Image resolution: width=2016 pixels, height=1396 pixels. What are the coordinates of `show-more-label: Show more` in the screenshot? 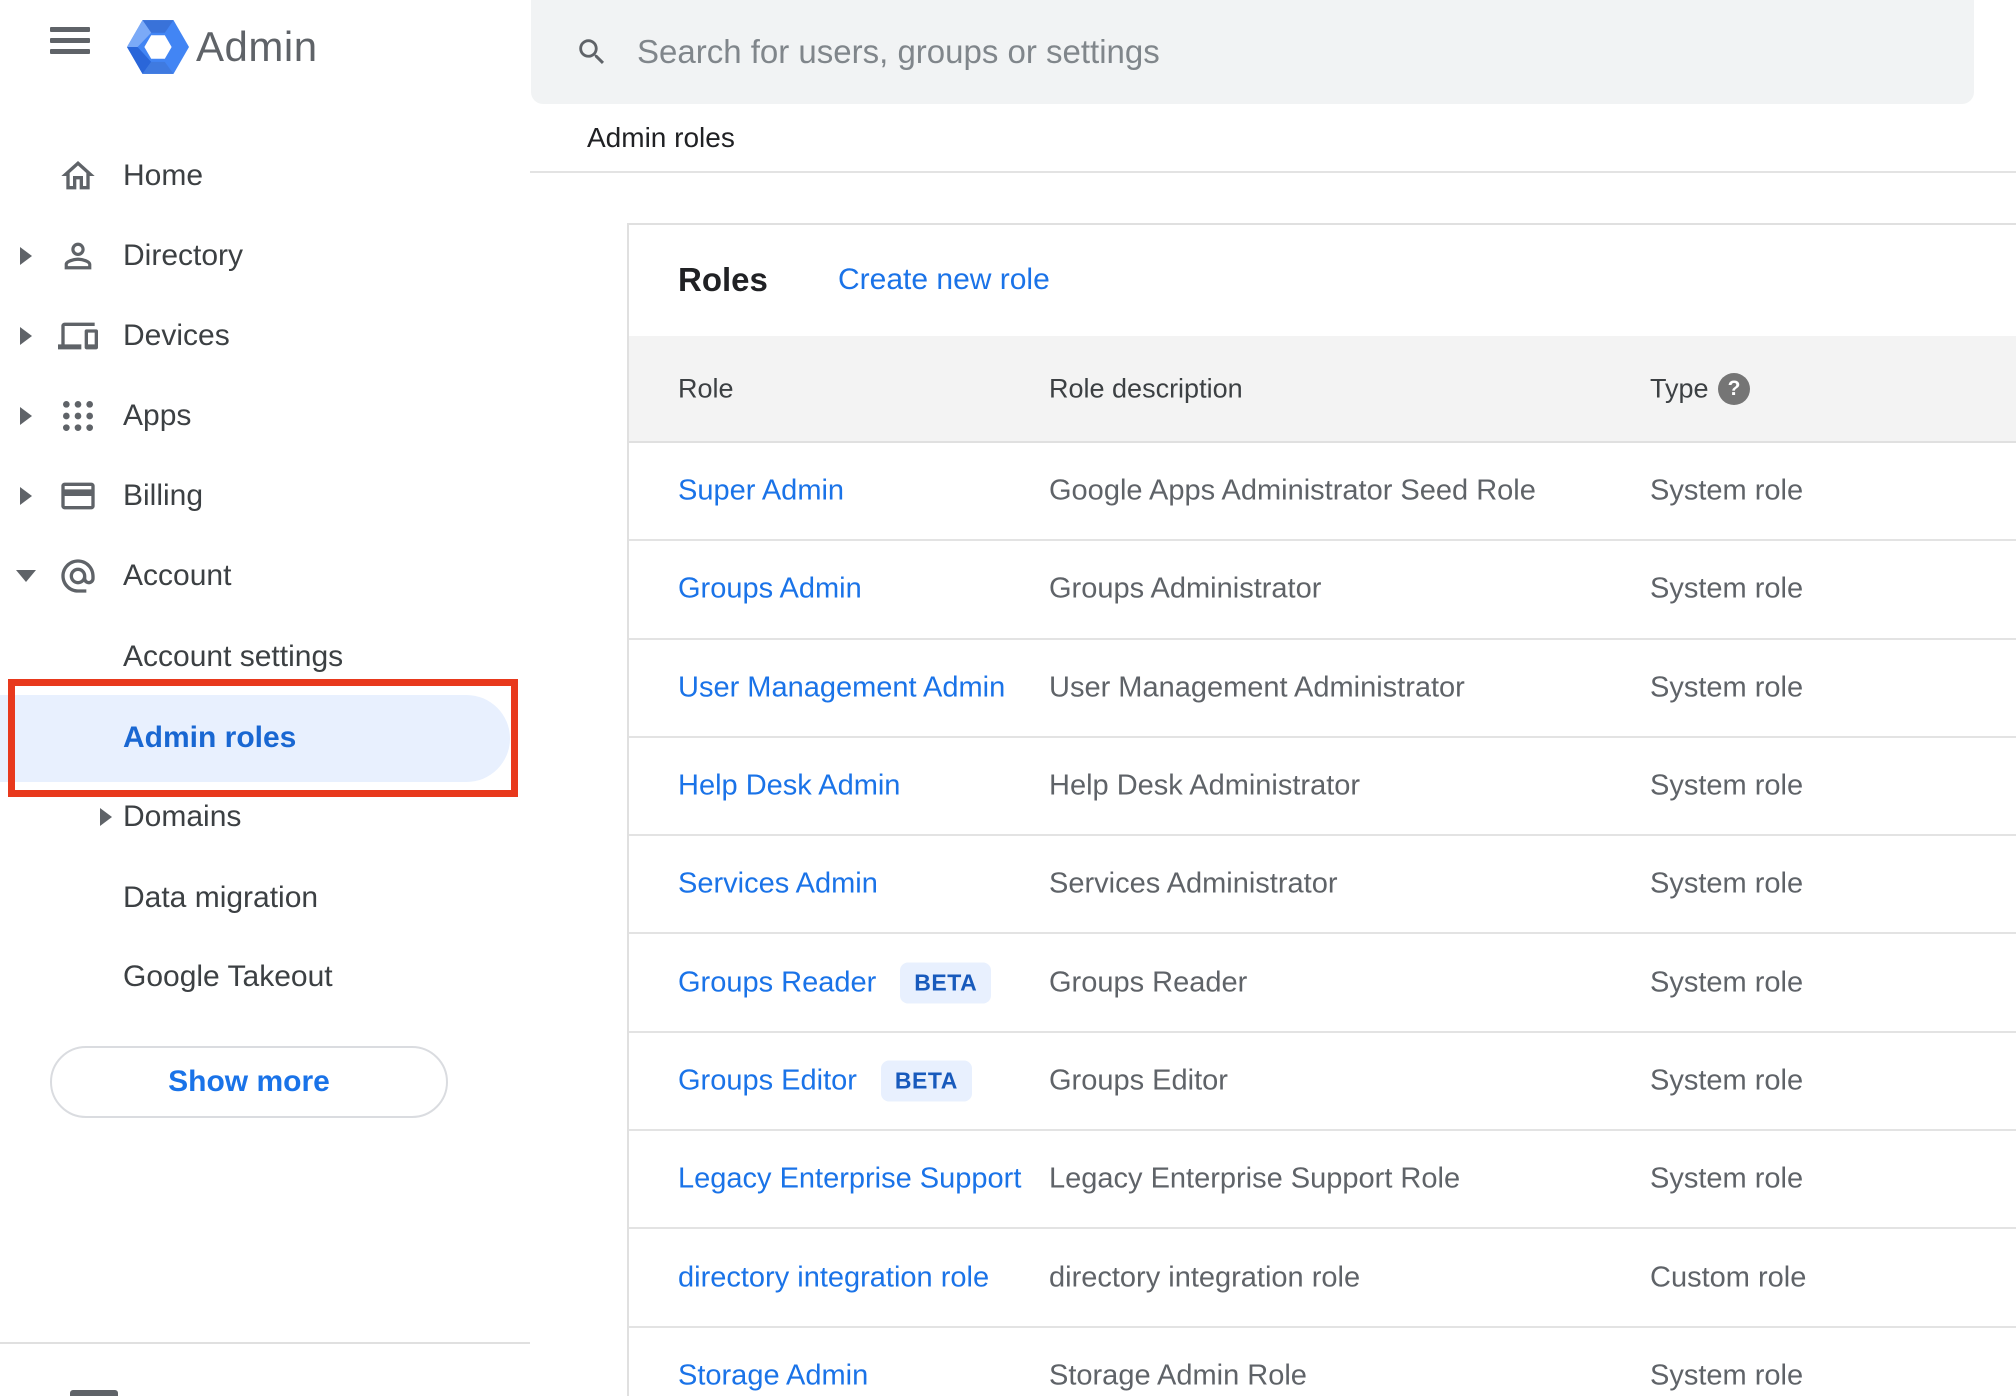 It's located at (249, 1081).